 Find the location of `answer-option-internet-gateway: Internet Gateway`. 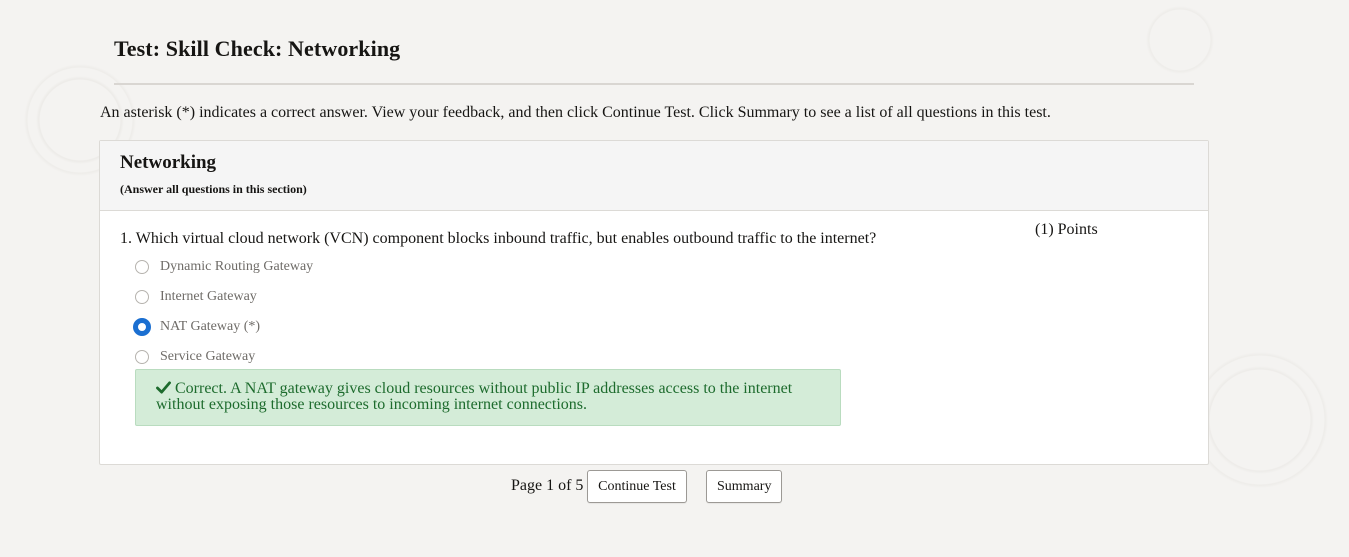

answer-option-internet-gateway: Internet Gateway is located at coordinates (196, 297).